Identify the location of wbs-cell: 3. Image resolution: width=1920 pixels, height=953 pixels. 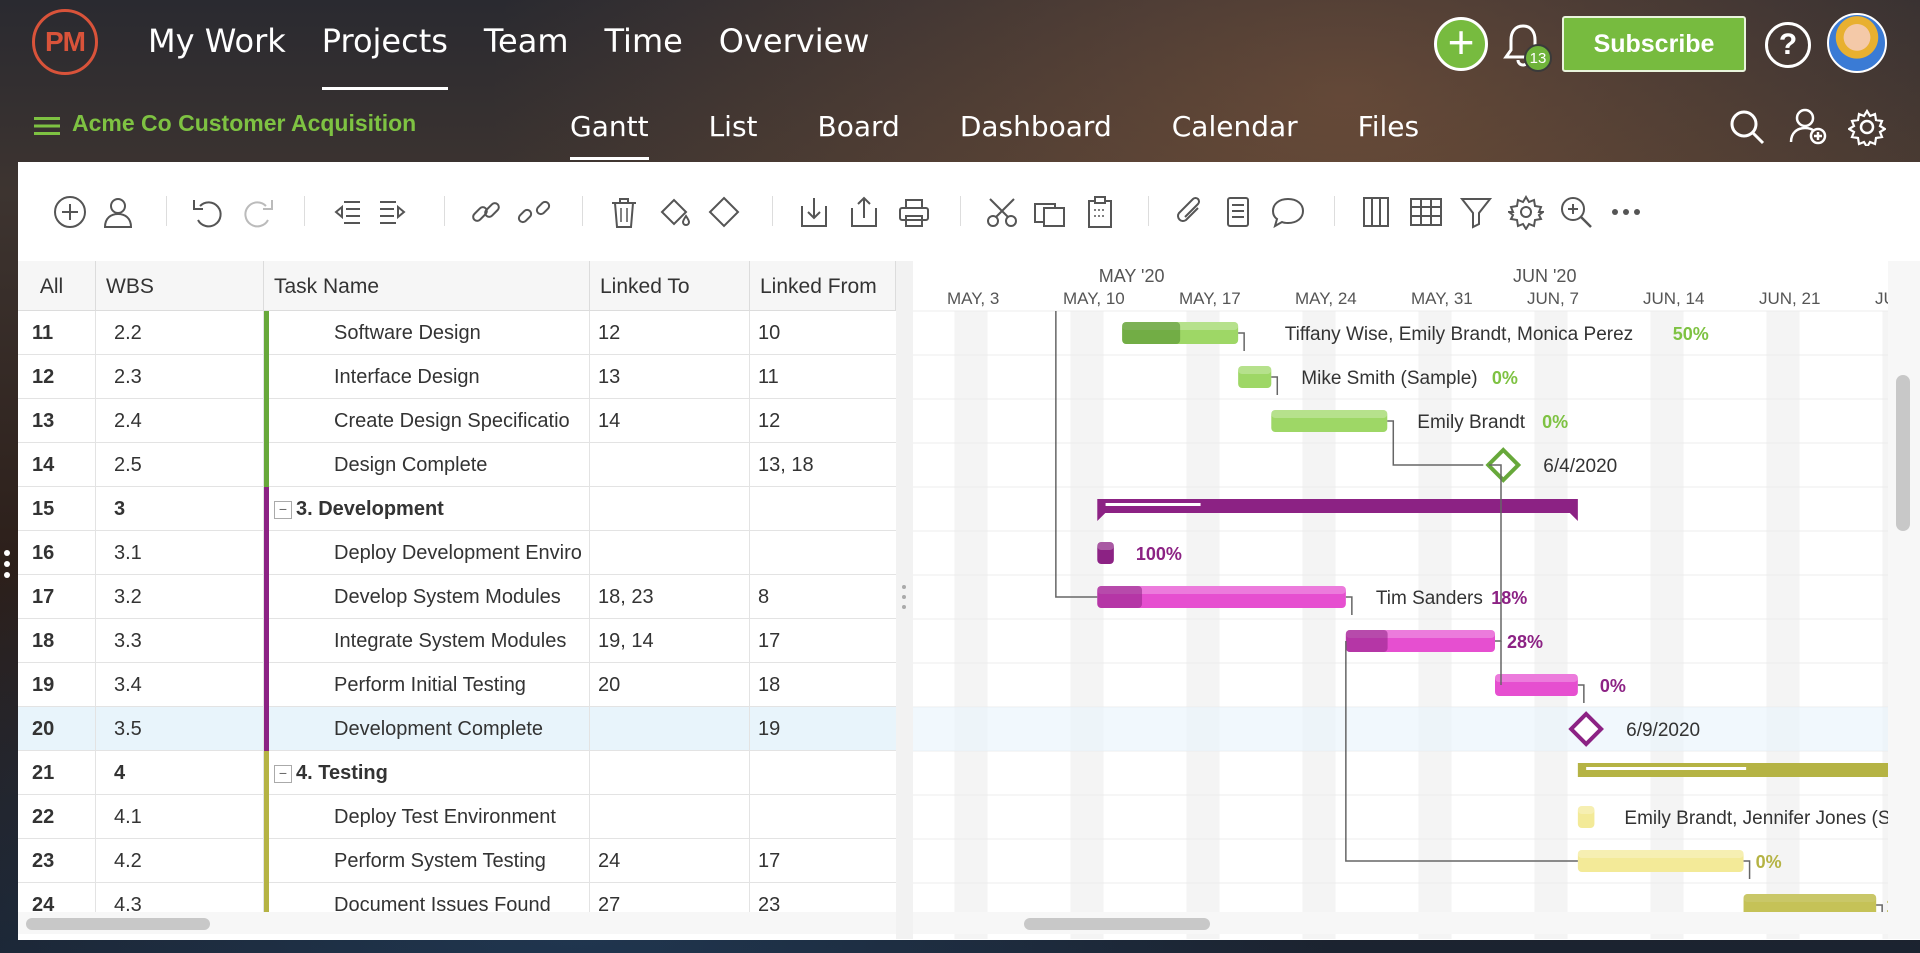
(180, 509).